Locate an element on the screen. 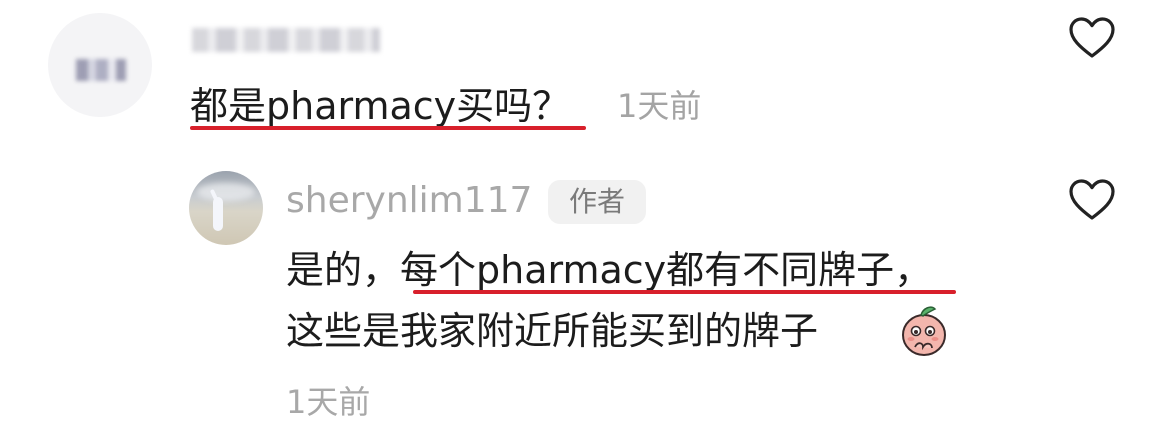 The width and height of the screenshot is (1170, 428). avatar-blur is located at coordinates (101, 70).